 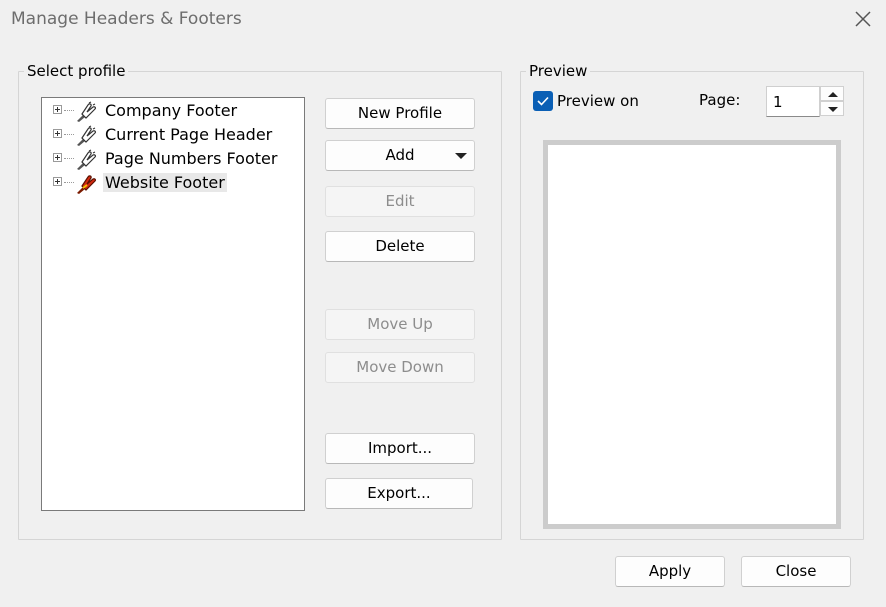 What do you see at coordinates (863, 19) in the screenshot?
I see `close-icon` at bounding box center [863, 19].